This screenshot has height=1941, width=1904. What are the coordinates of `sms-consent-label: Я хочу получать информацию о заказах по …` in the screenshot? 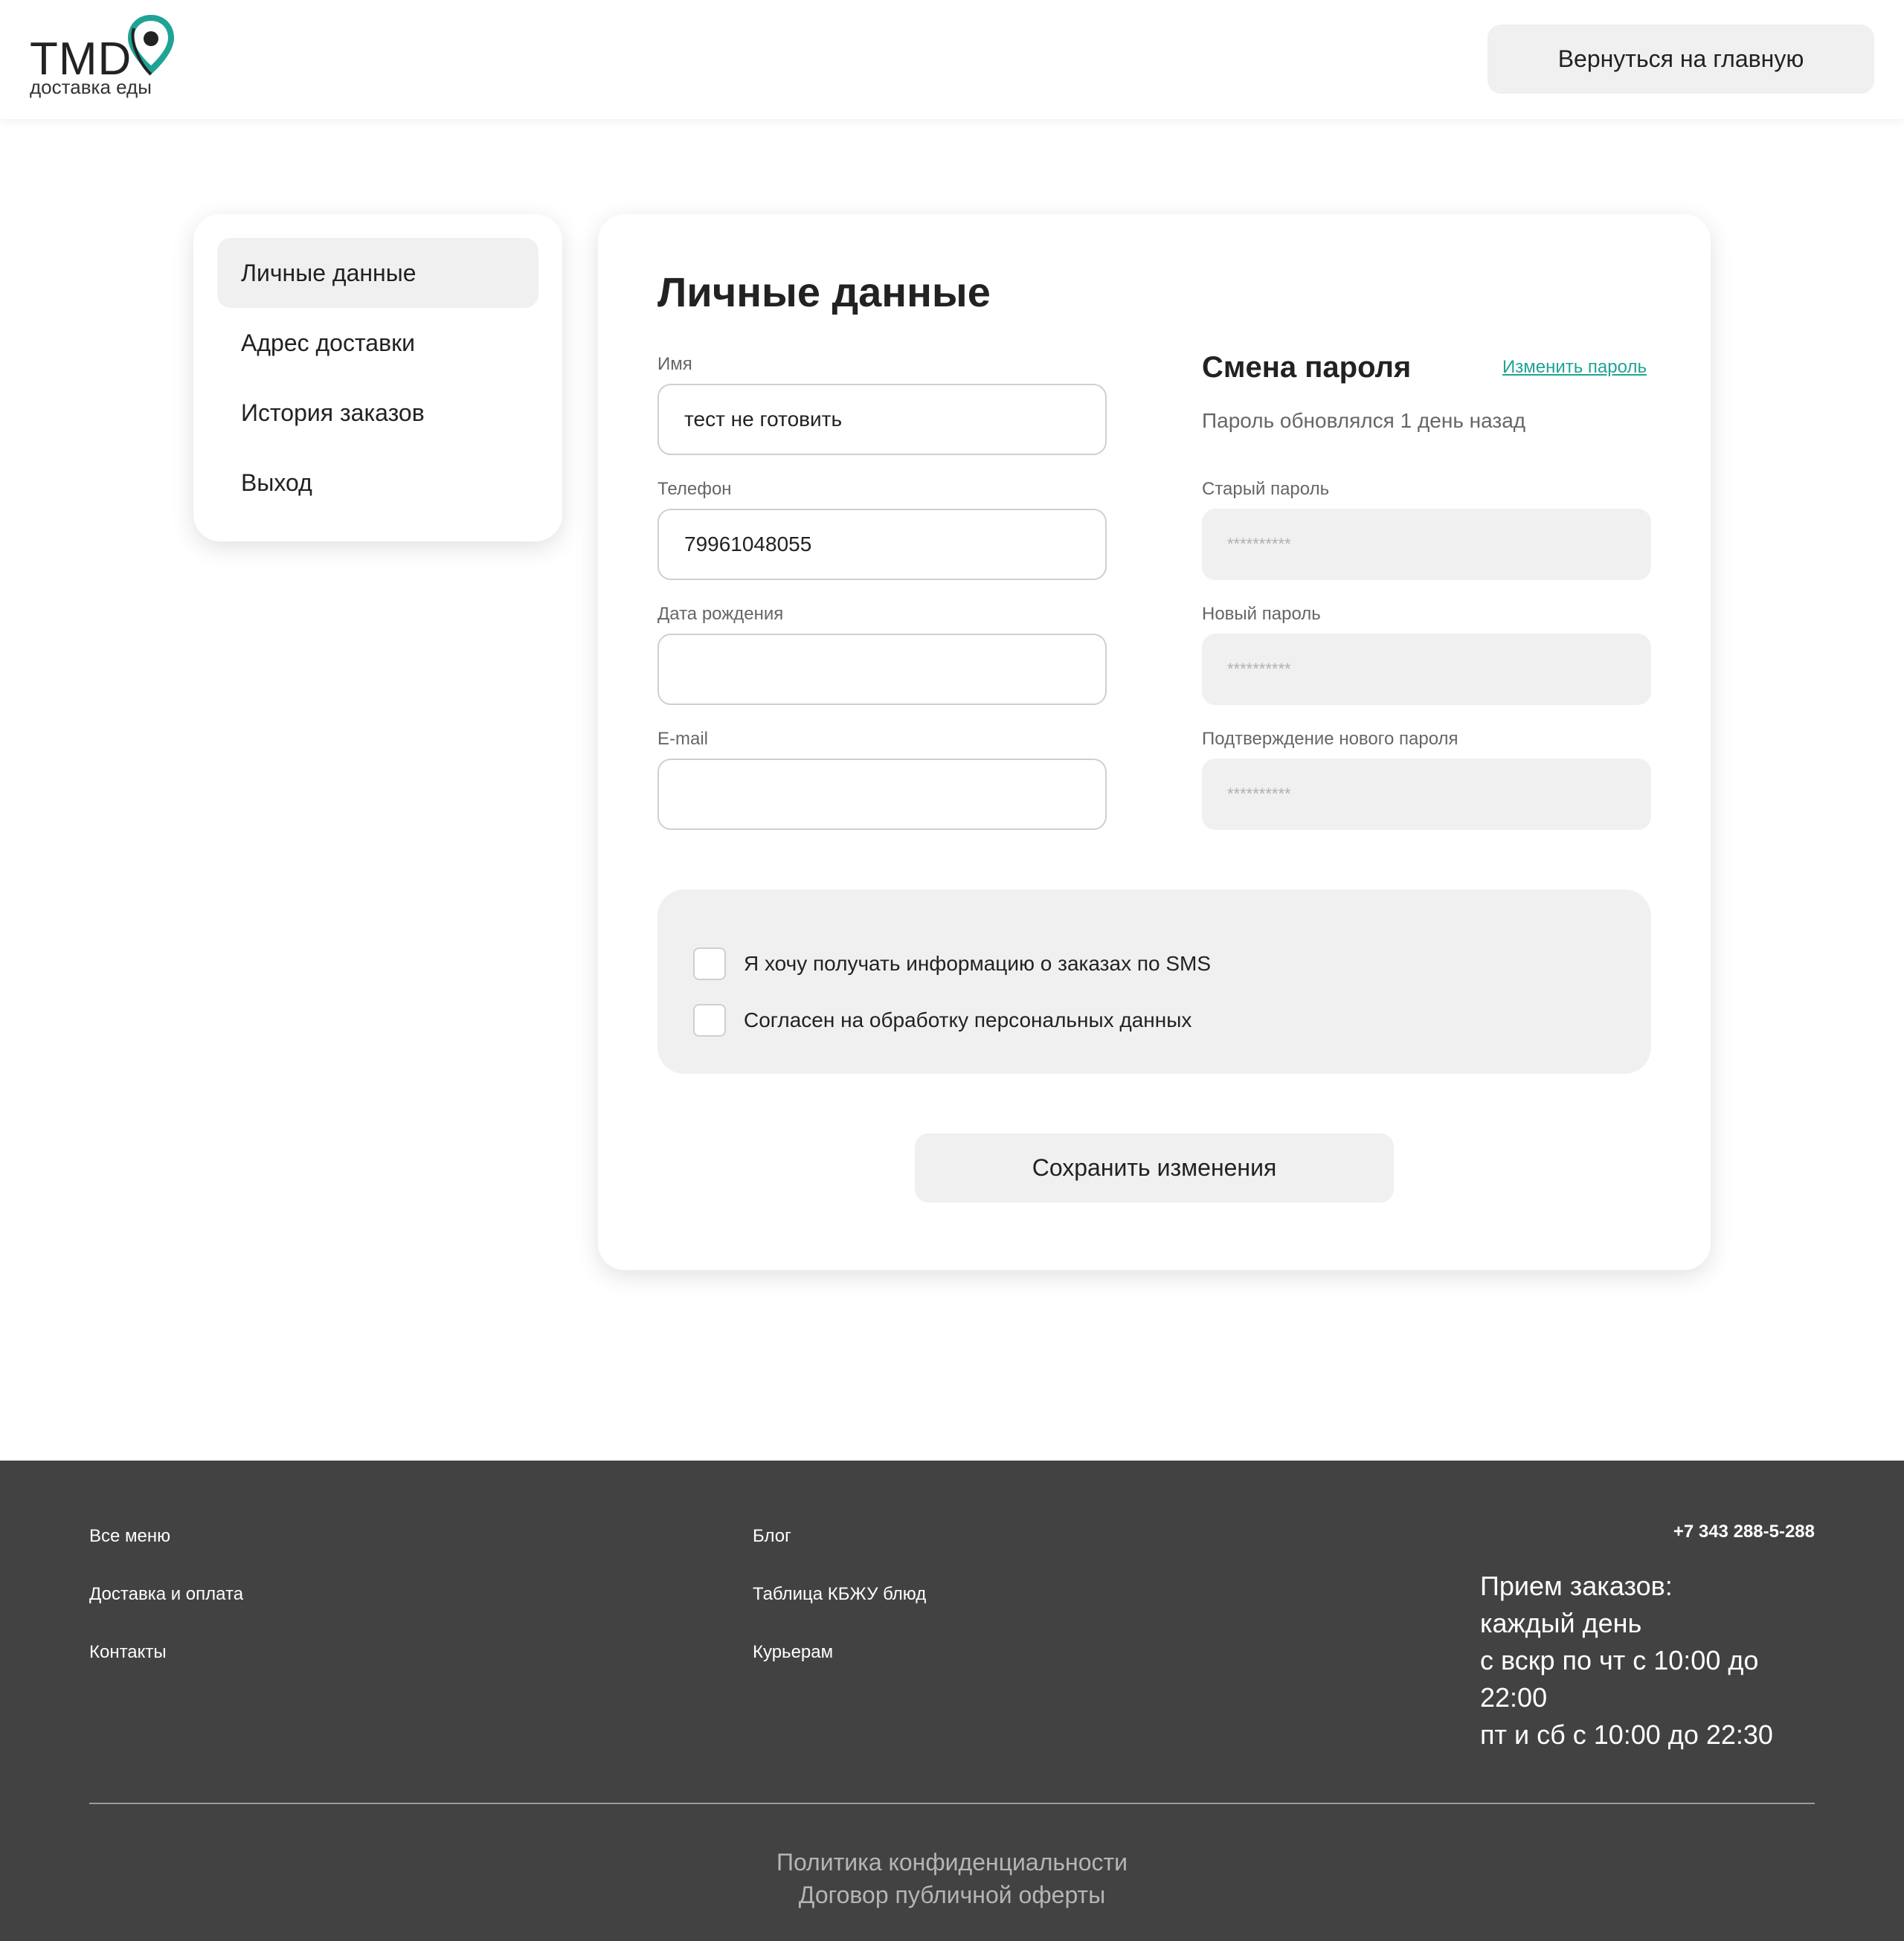 It's located at (978, 963).